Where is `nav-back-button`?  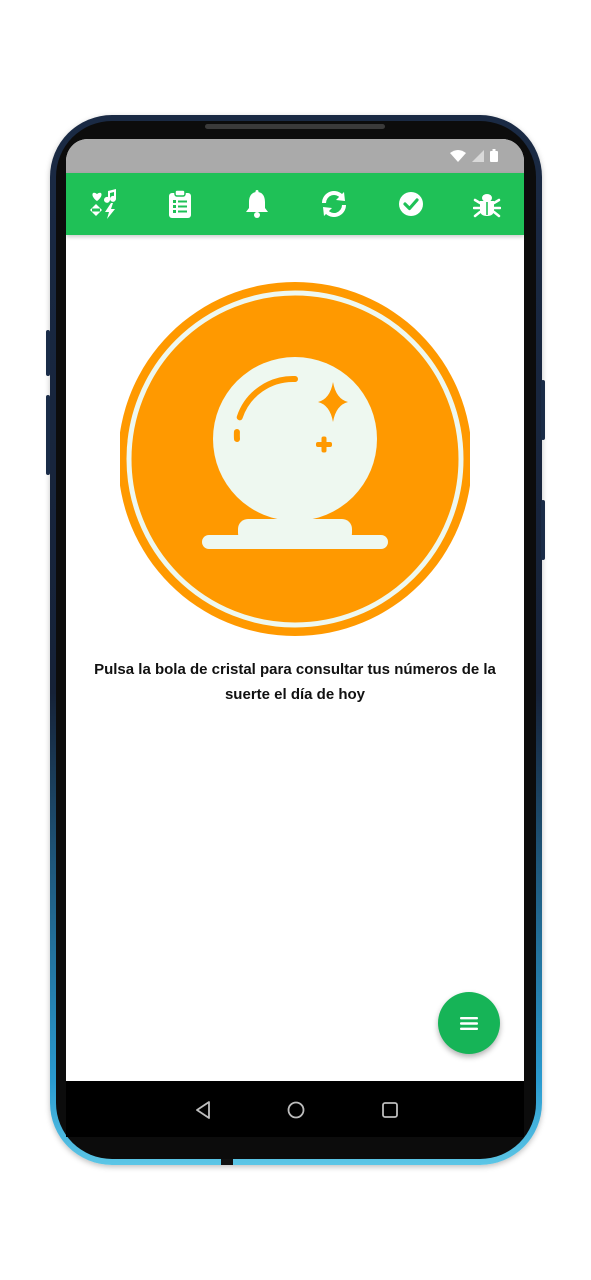 nav-back-button is located at coordinates (203, 1110).